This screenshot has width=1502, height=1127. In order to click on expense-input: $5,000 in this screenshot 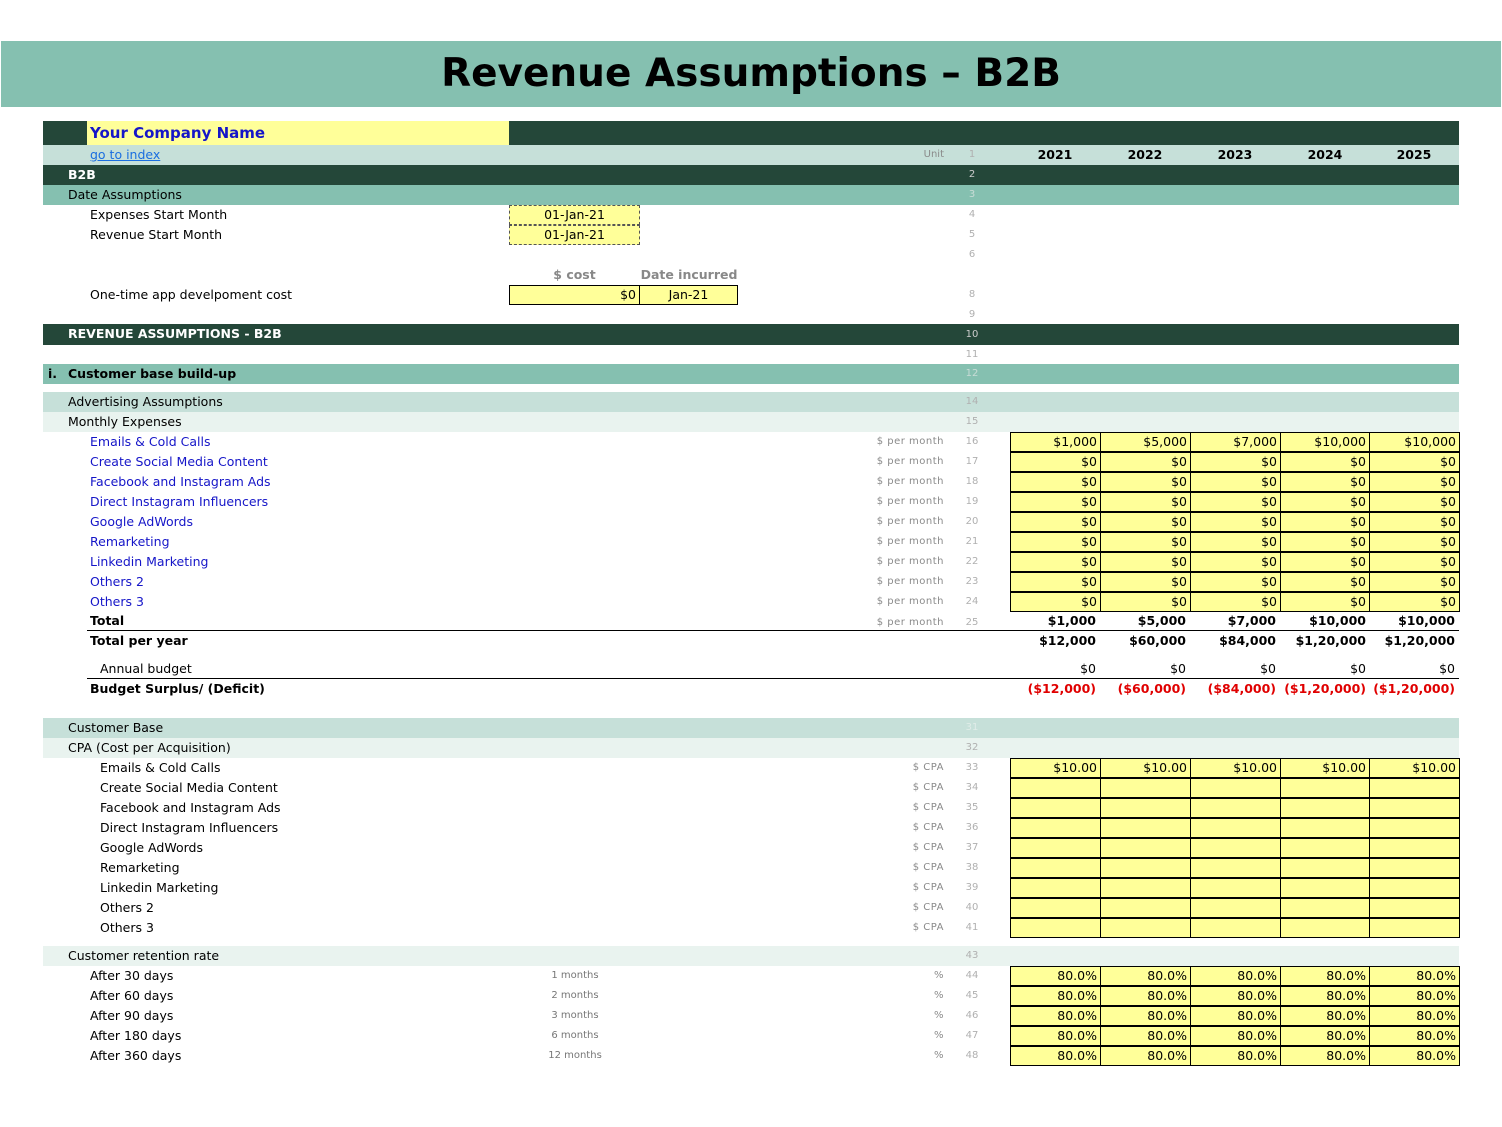, I will do `click(1145, 442)`.